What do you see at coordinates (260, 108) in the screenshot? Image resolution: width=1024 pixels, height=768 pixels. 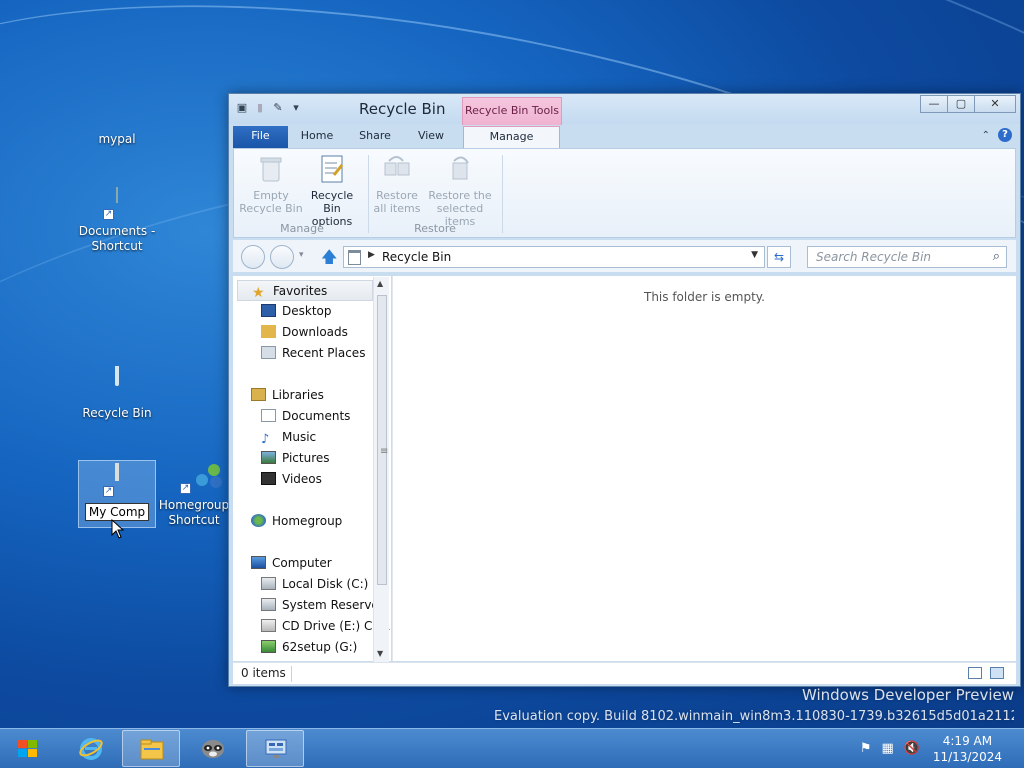 I see `properties-icon: ▮` at bounding box center [260, 108].